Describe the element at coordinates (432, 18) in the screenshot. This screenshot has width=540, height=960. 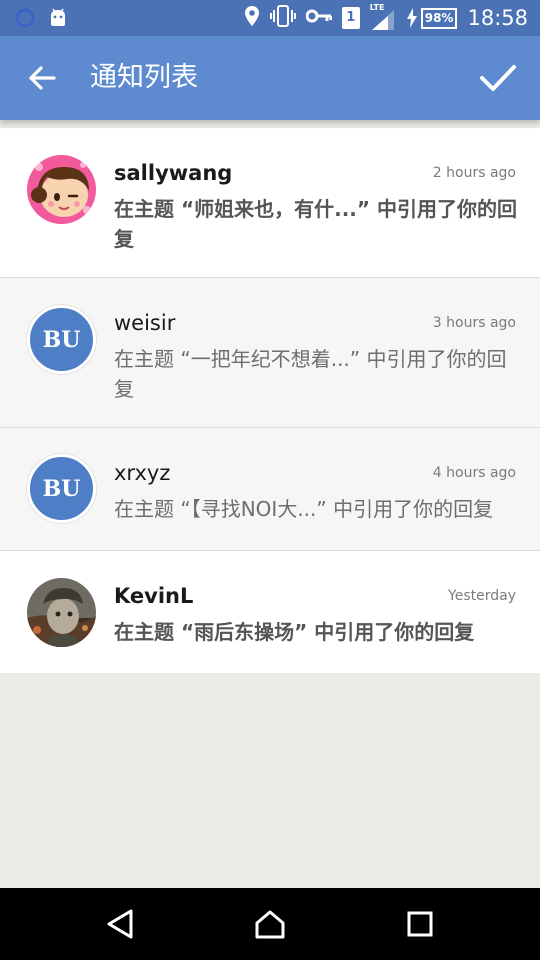
I see `battery-icon: 98%` at that location.